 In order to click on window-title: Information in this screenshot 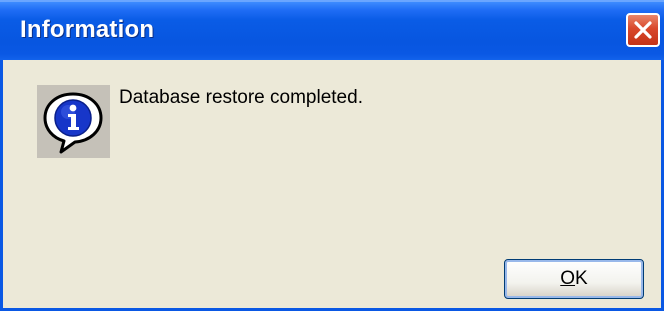, I will do `click(87, 29)`.